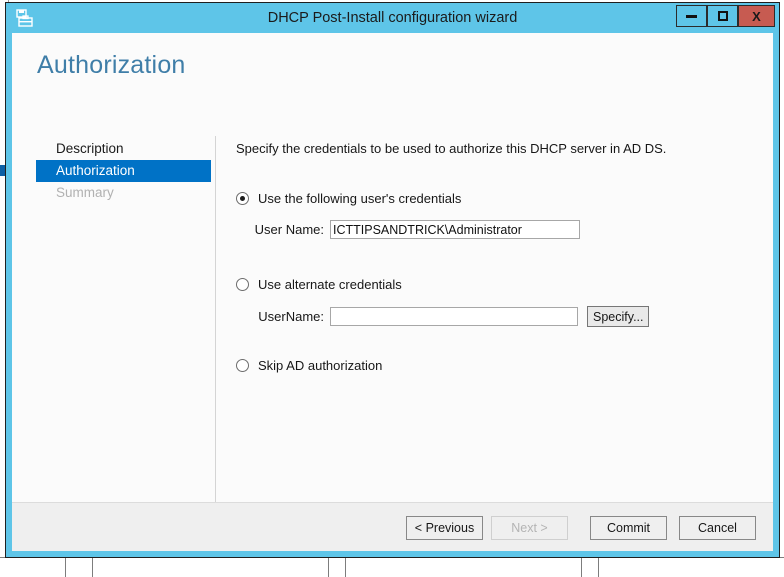  I want to click on nav-content-divider, so click(215, 332).